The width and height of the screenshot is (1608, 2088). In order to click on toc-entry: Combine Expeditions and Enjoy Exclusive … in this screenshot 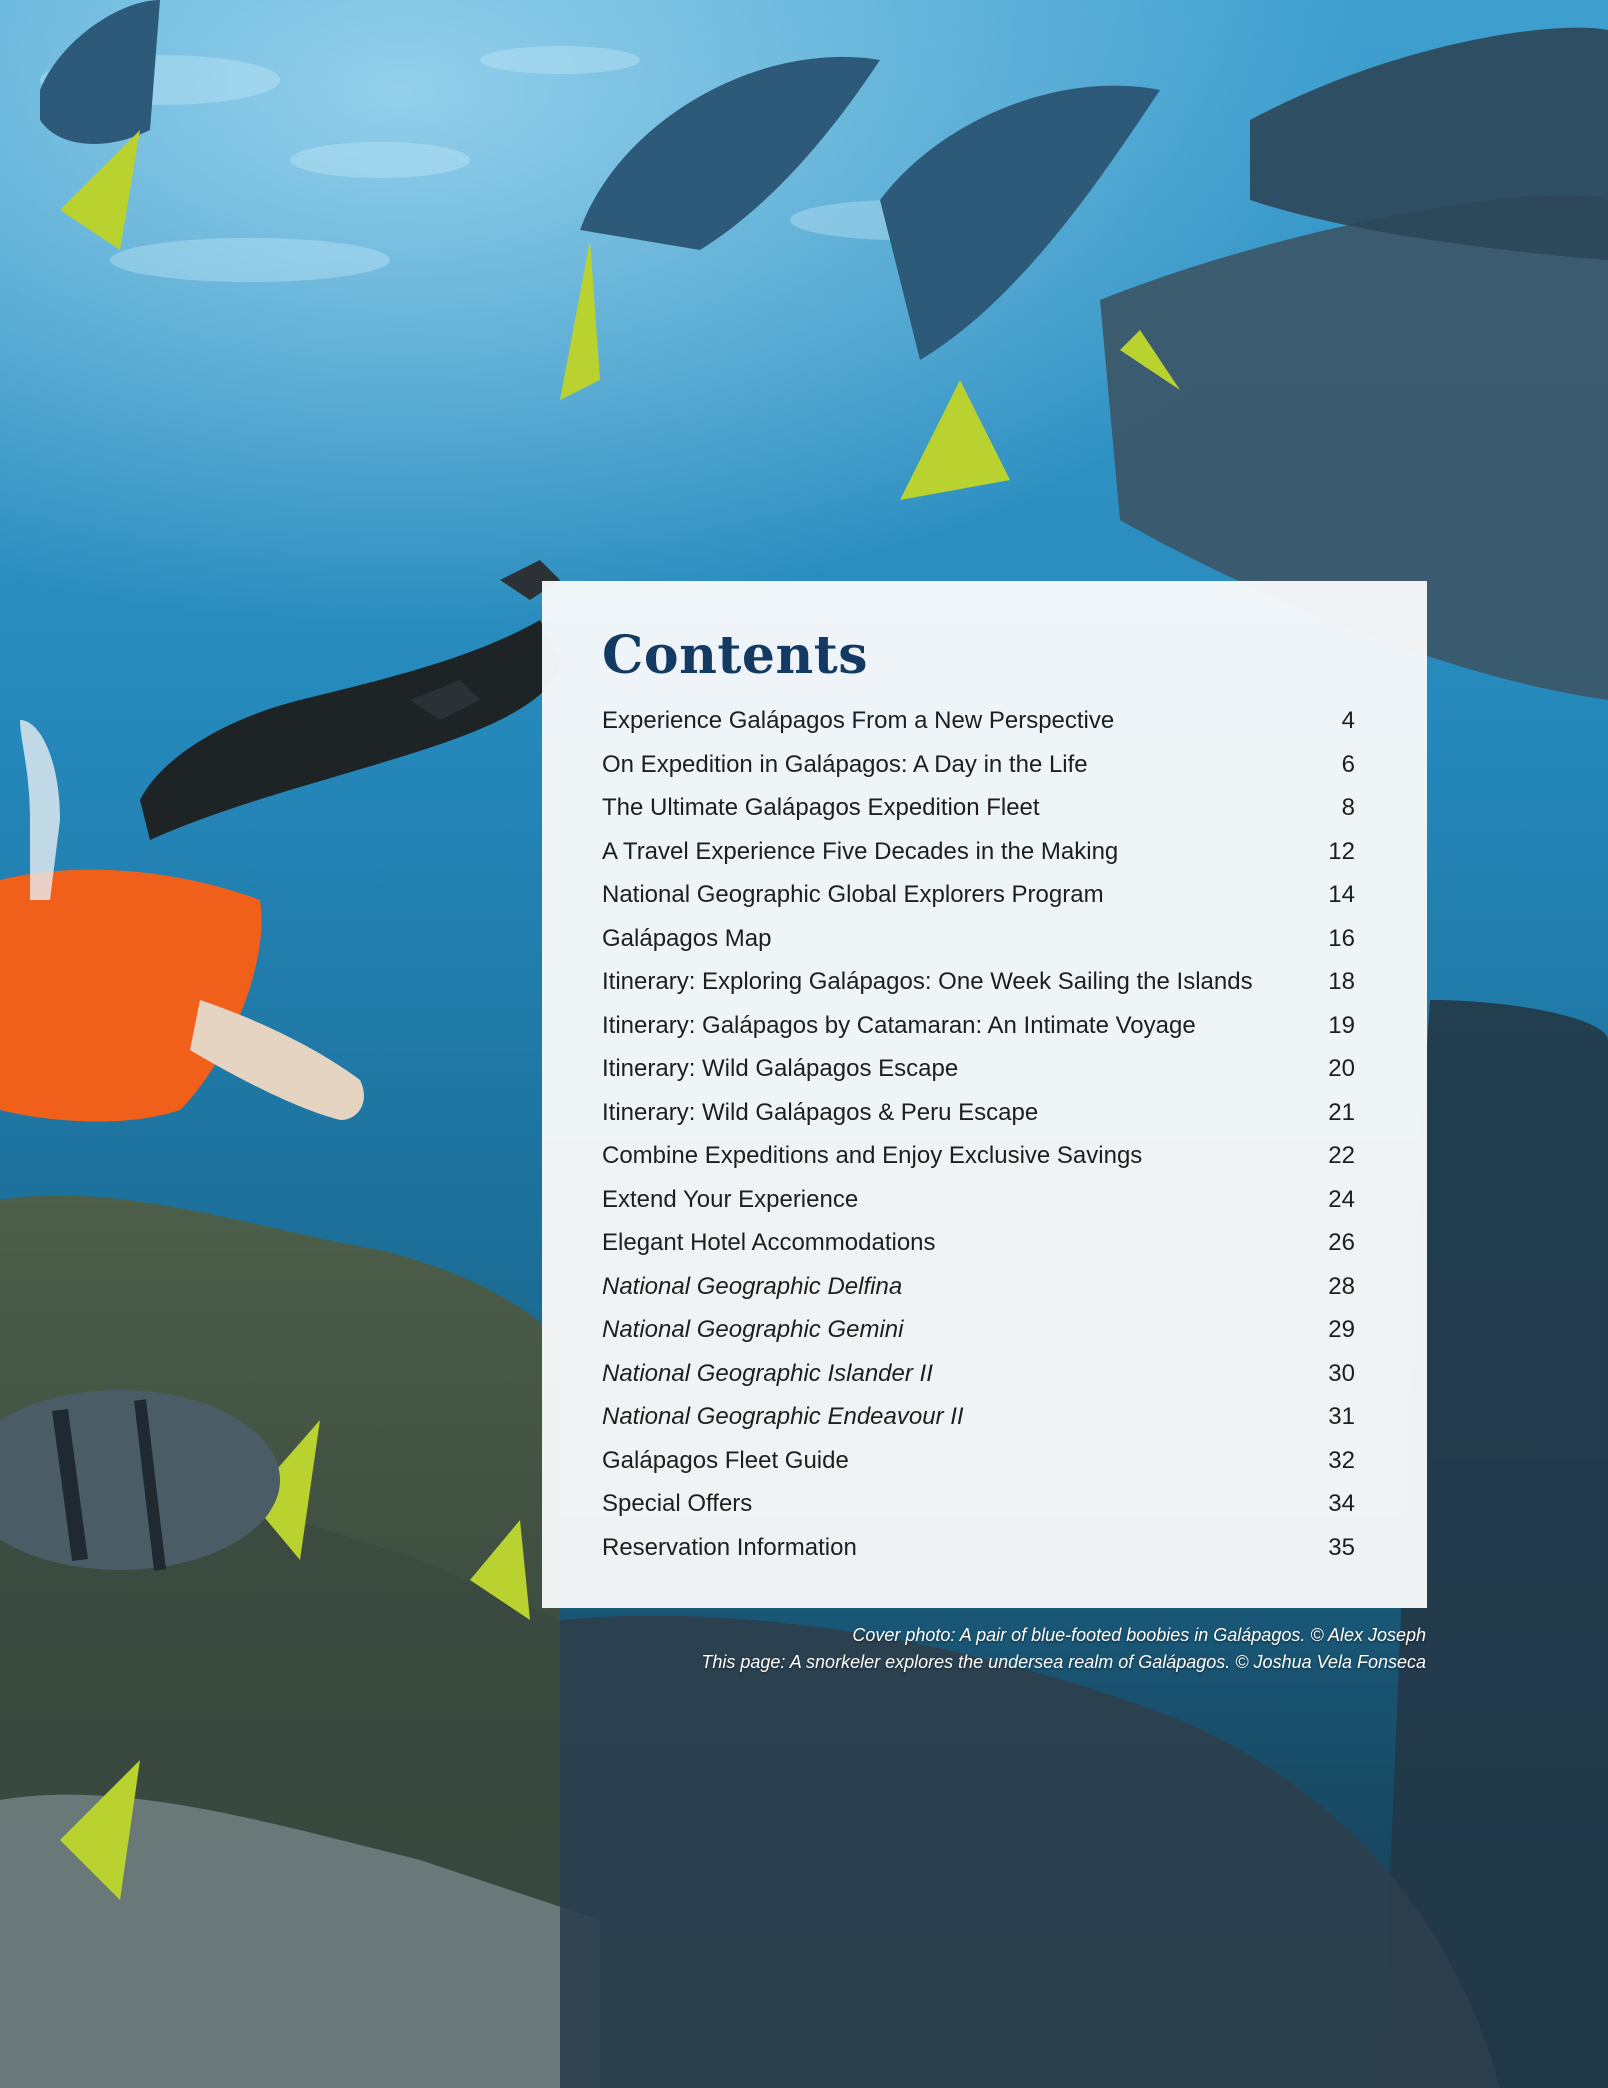, I will do `click(978, 1156)`.